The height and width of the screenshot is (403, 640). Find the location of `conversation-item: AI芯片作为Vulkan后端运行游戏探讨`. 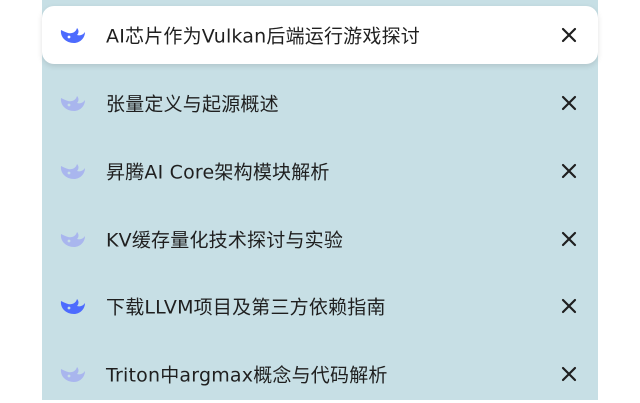

conversation-item: AI芯片作为Vulkan后端运行游戏探讨 is located at coordinates (320, 35).